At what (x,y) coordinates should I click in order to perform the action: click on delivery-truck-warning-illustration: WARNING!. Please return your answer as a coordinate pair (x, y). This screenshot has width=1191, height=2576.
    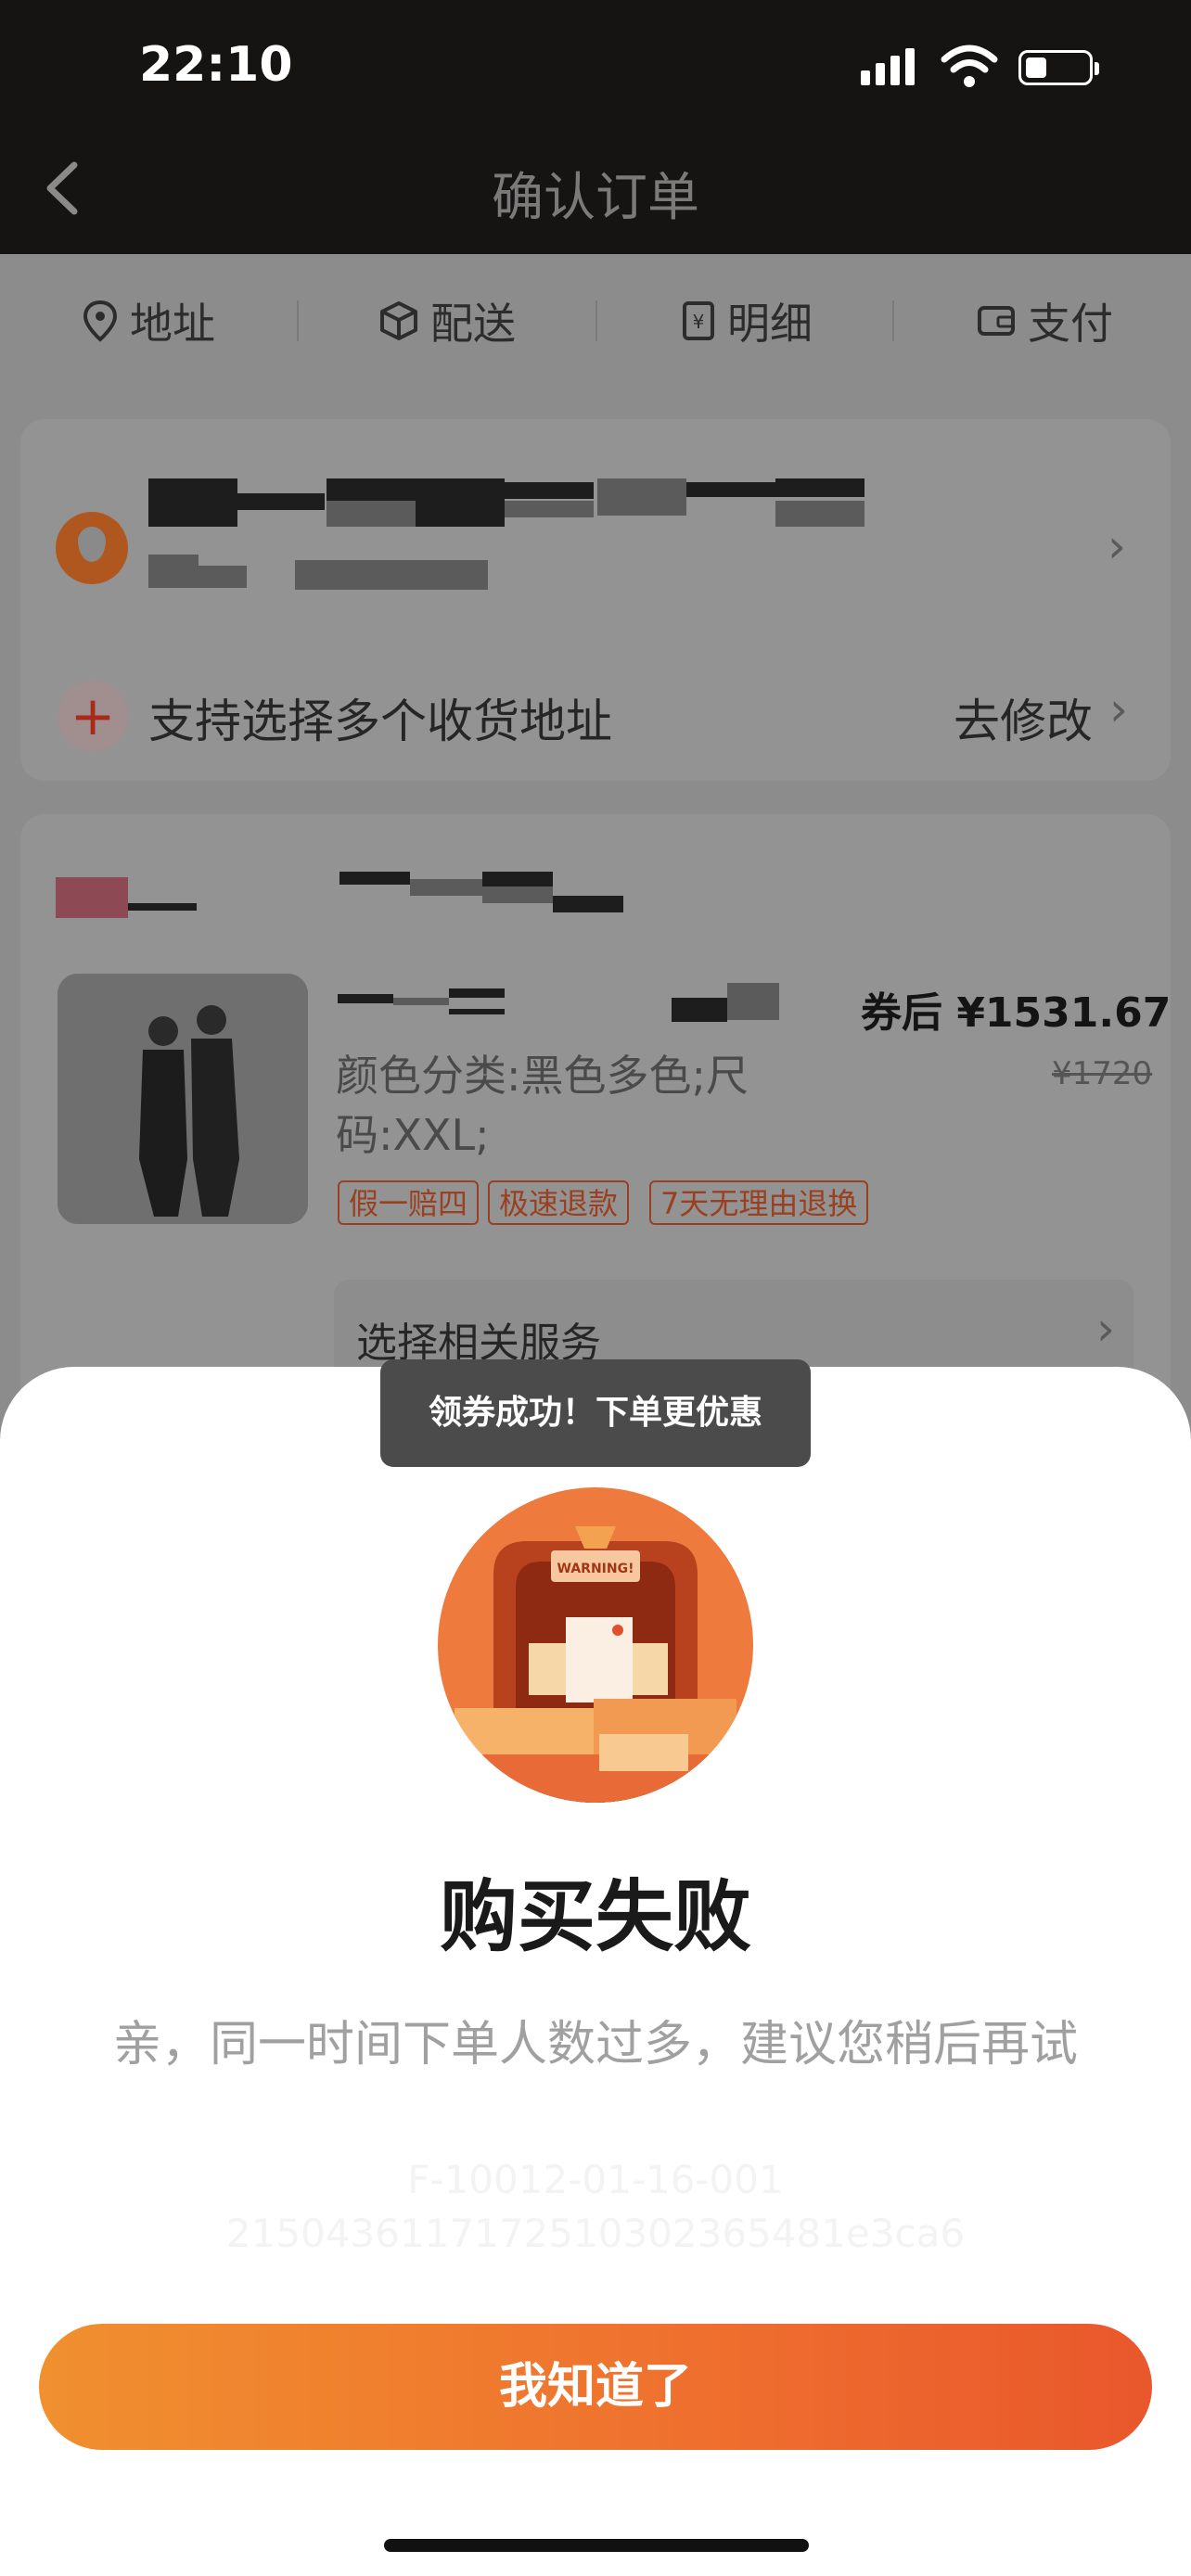
    Looking at the image, I should click on (595, 1645).